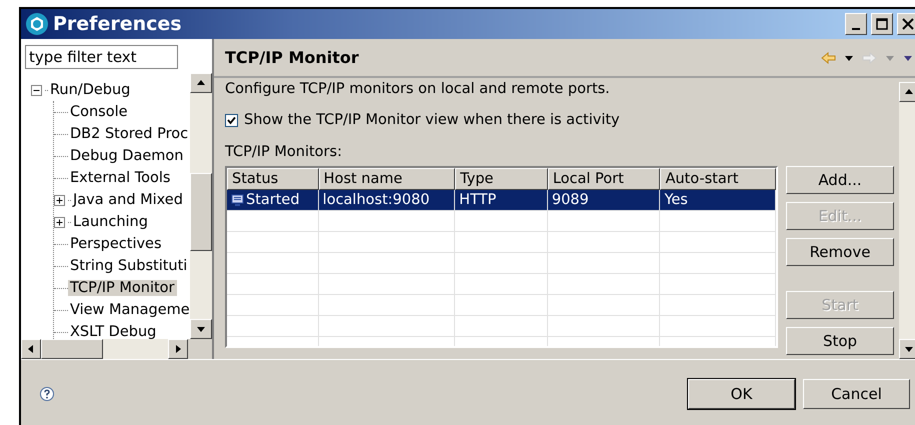 Image resolution: width=915 pixels, height=425 pixels. What do you see at coordinates (501, 200) in the screenshot?
I see `table-row: Started localhost:9080 HTTP 9089 Yes` at bounding box center [501, 200].